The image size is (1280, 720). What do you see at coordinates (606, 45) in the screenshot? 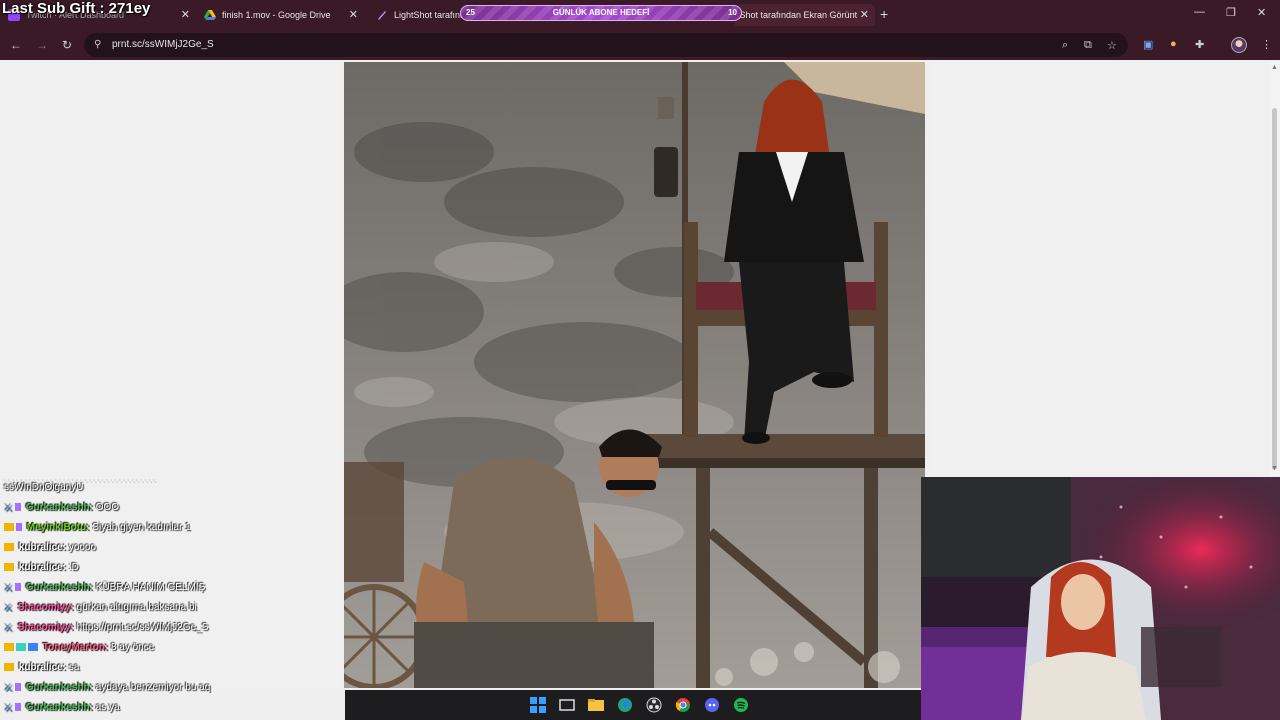
I see `address-bar: ⚲ prnt.sc/ssWIMjJ2Ge_S ⌕ ⧉ ☆` at bounding box center [606, 45].